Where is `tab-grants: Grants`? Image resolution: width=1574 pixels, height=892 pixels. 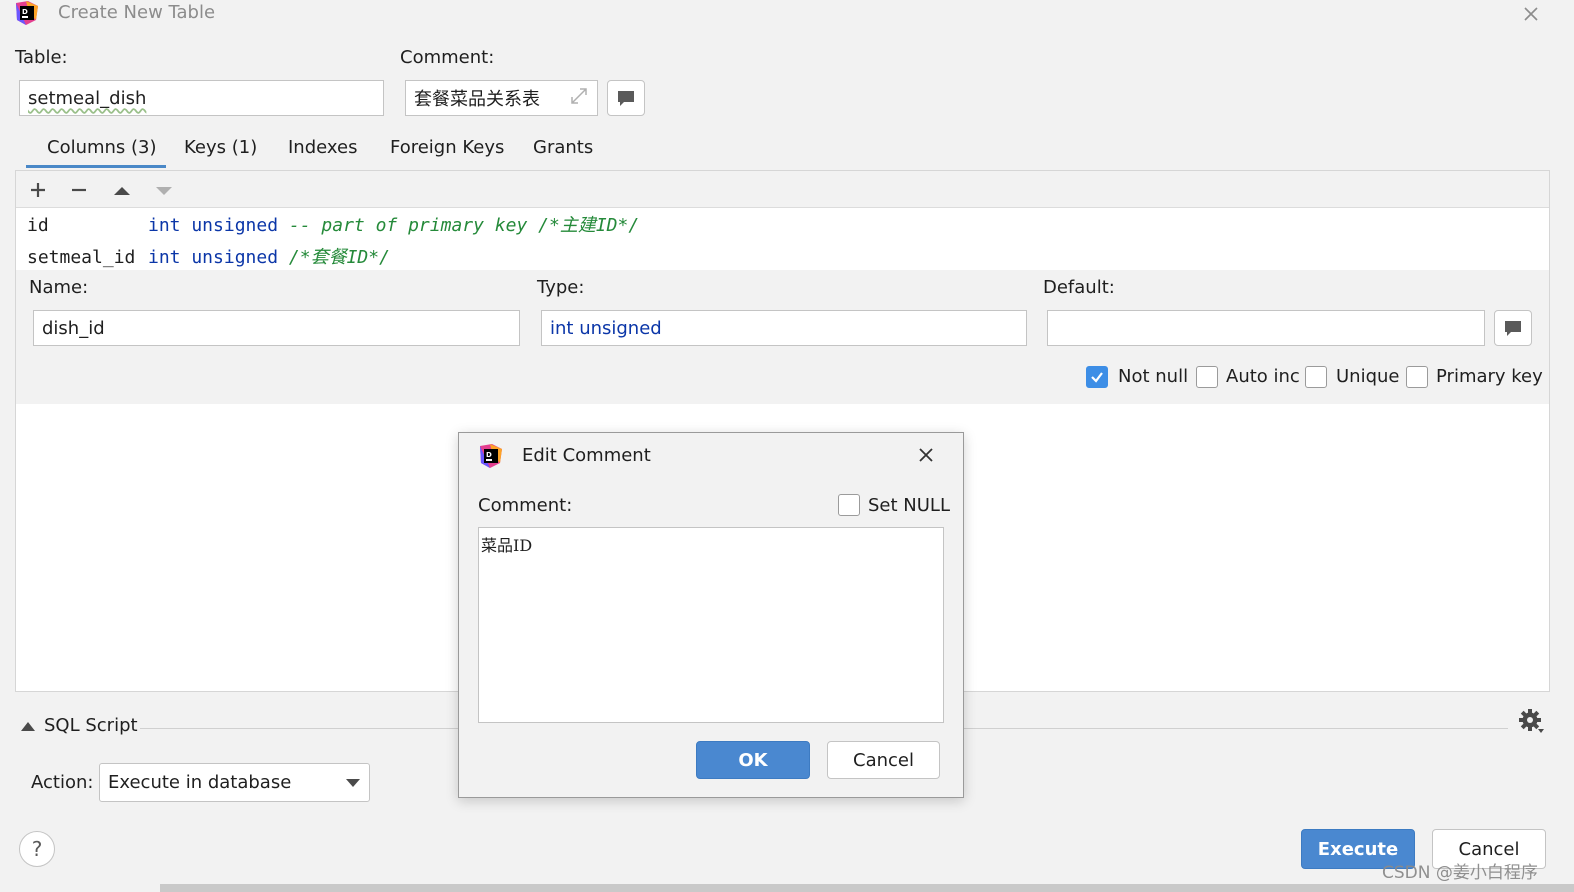
tab-grants: Grants is located at coordinates (563, 147).